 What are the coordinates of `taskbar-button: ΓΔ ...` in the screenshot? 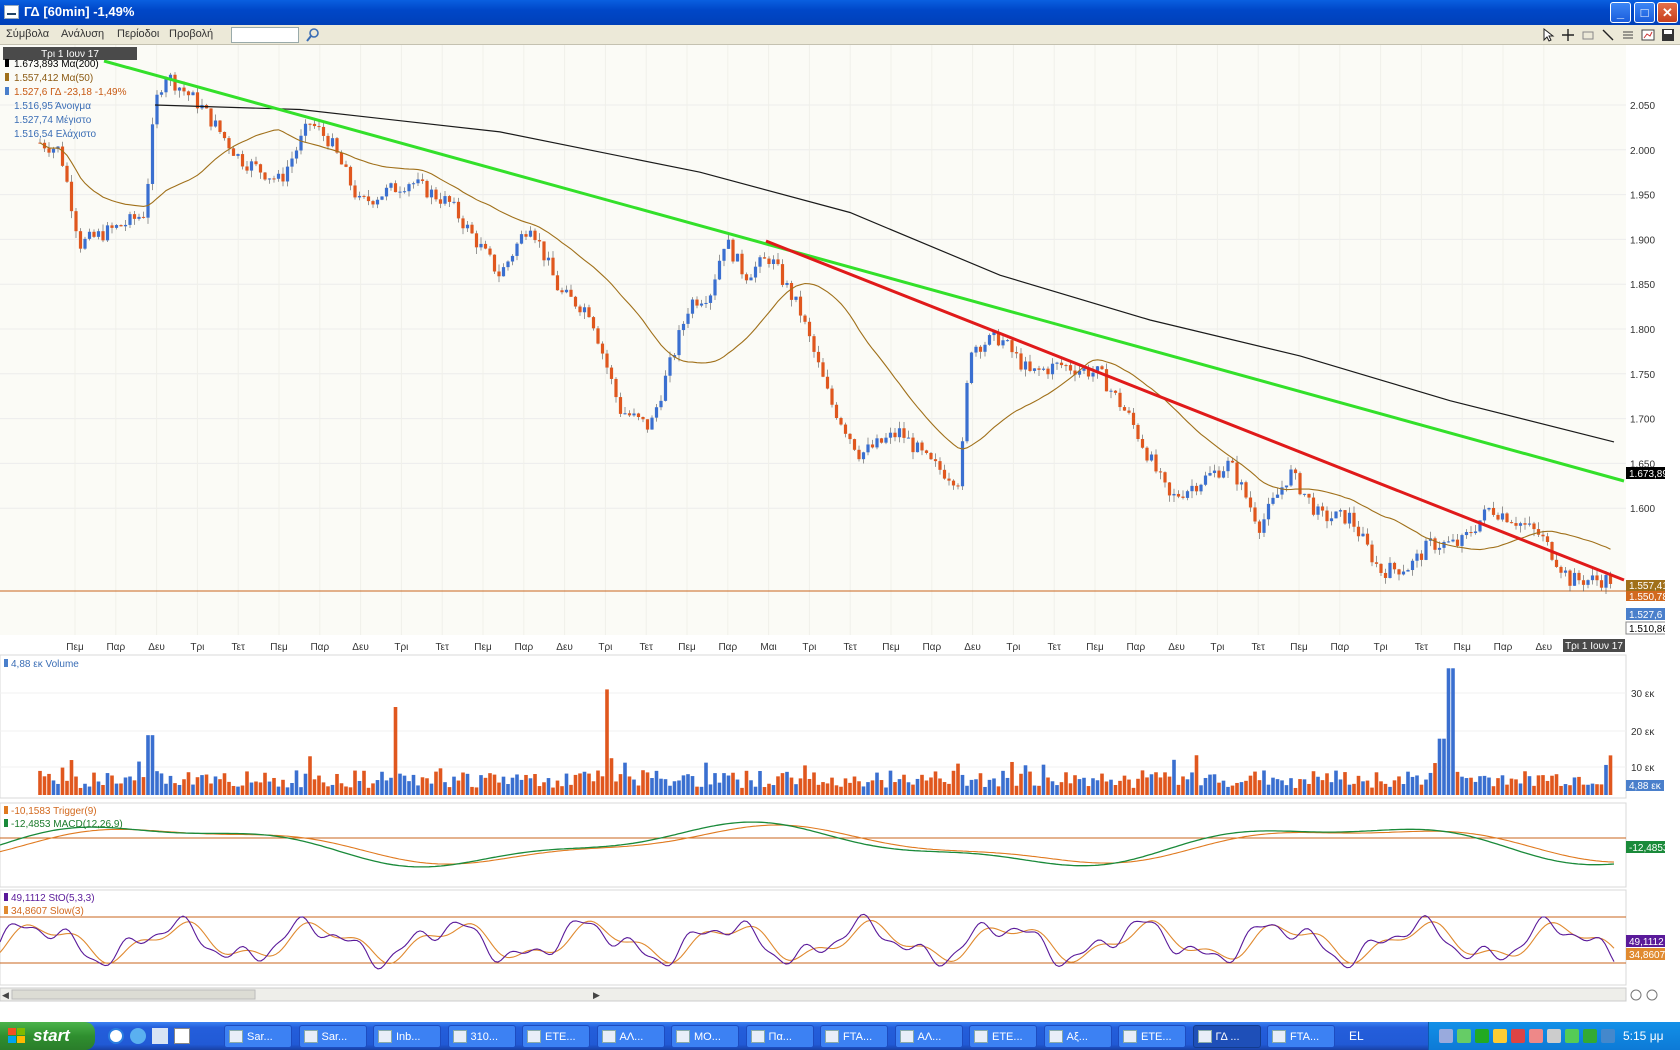 It's located at (1226, 1036).